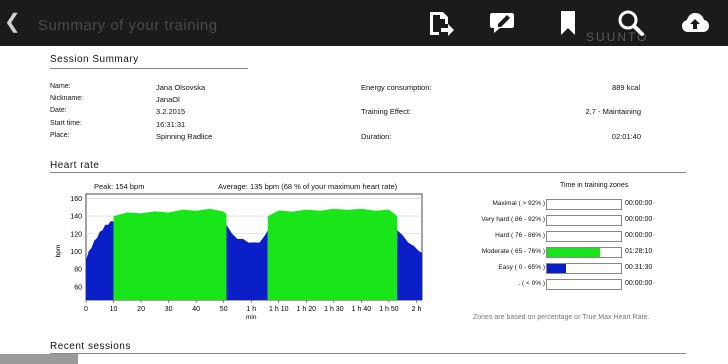  Describe the element at coordinates (66, 123) in the screenshot. I see `start-time-label: Start time:` at that location.